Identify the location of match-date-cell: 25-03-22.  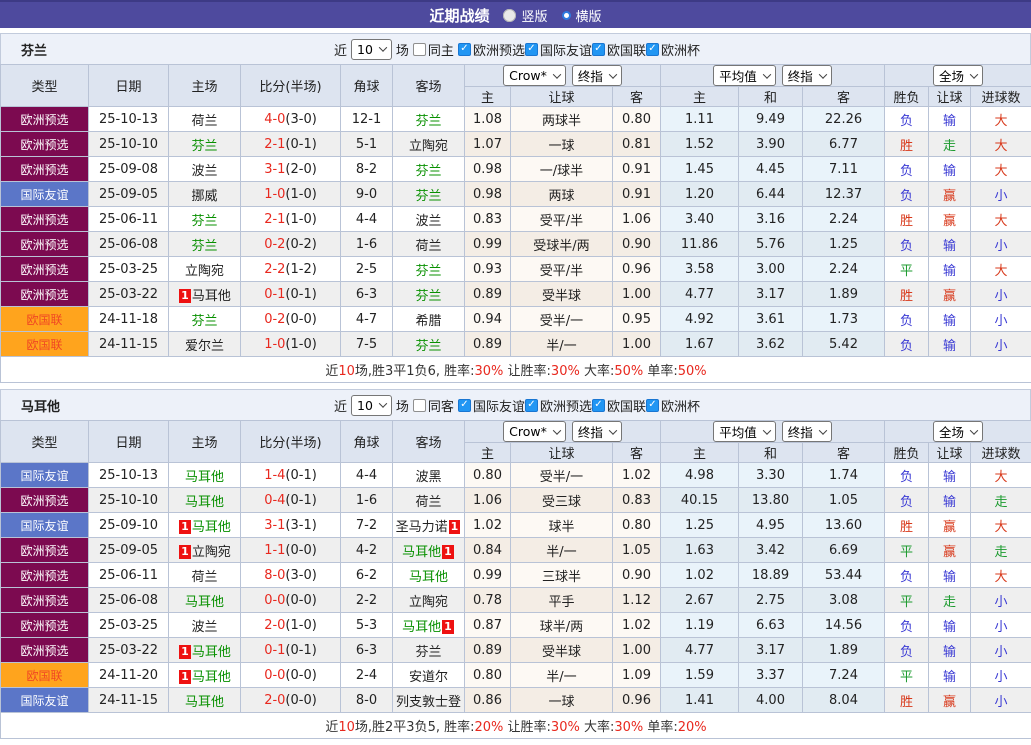
(129, 650).